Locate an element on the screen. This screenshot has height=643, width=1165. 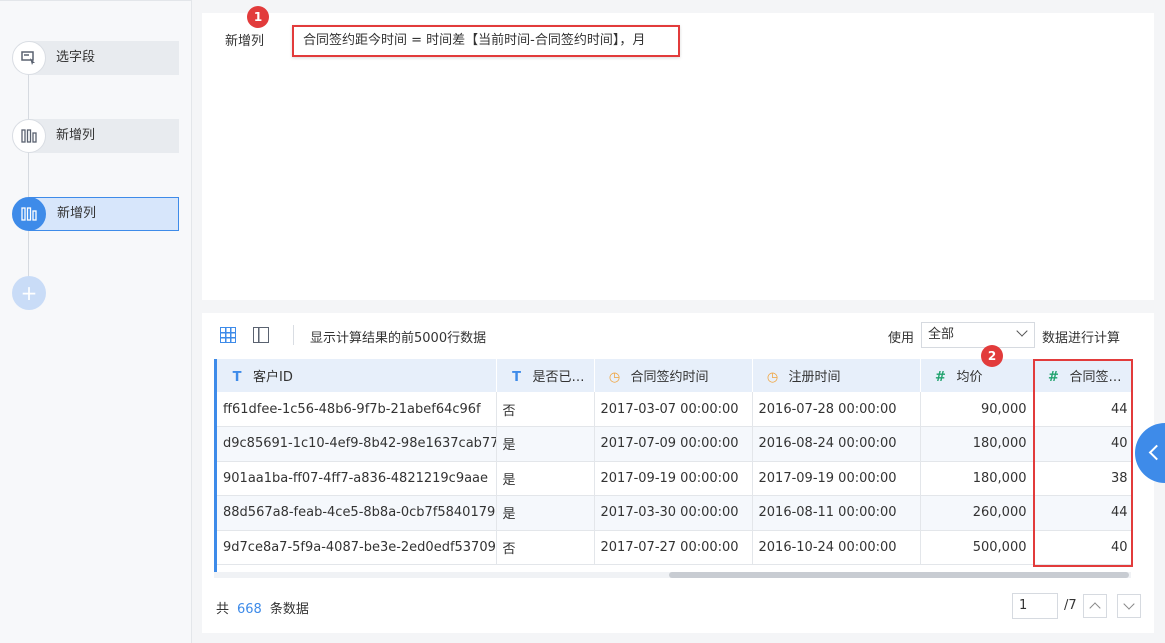
table-cell: 9d7ce8a7-5f9a-4087-be3e-2ed0edf53709 is located at coordinates (357, 547).